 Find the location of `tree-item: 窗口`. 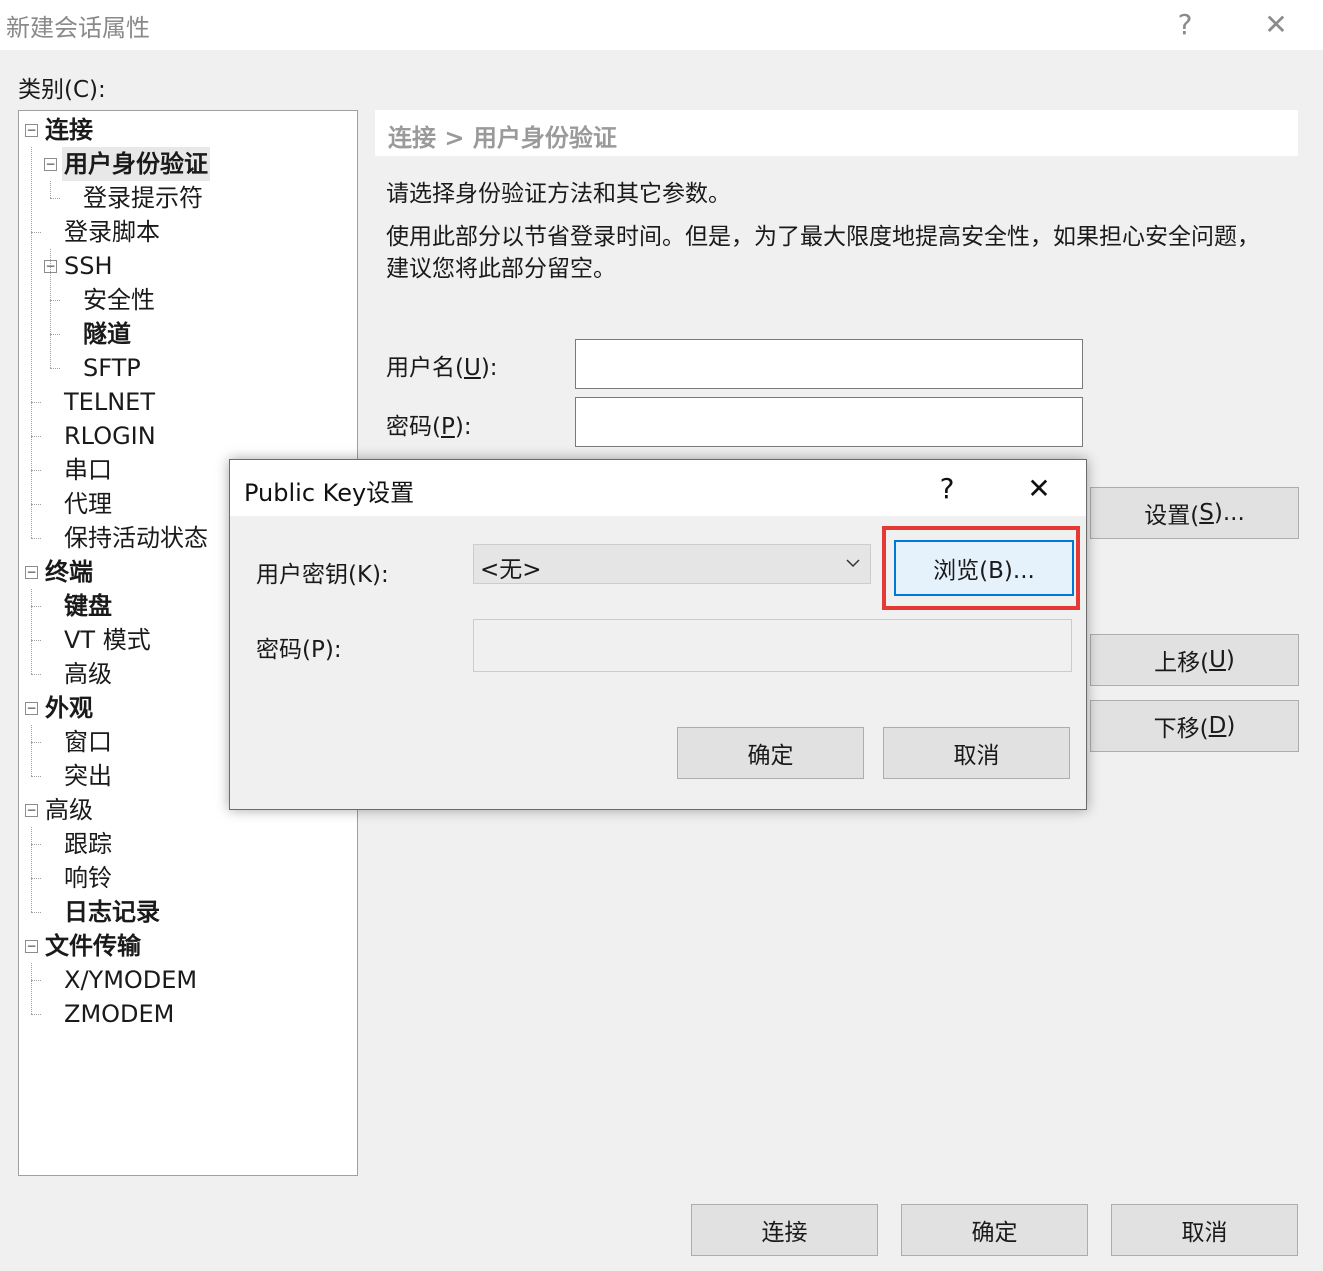

tree-item: 窗口 is located at coordinates (88, 742).